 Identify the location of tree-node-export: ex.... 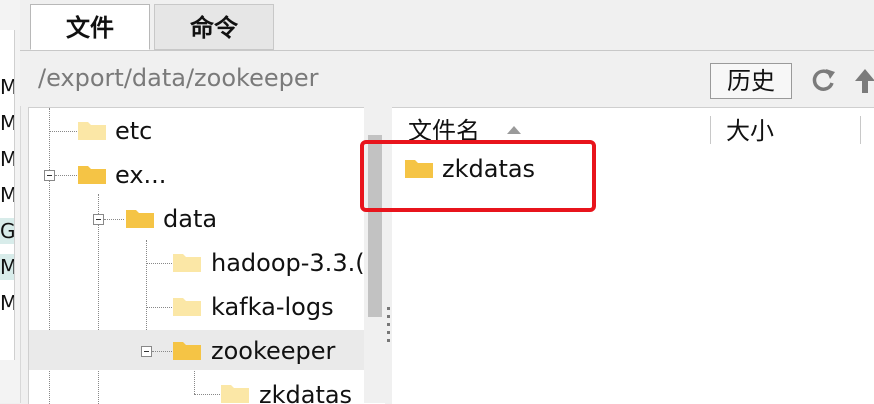
(140, 175).